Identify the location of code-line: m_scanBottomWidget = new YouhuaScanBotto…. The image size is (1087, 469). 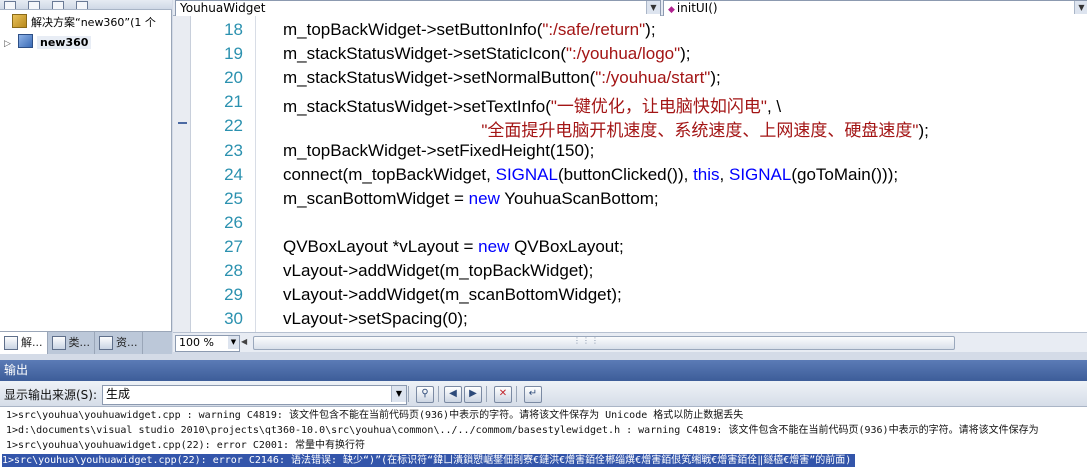
(471, 199).